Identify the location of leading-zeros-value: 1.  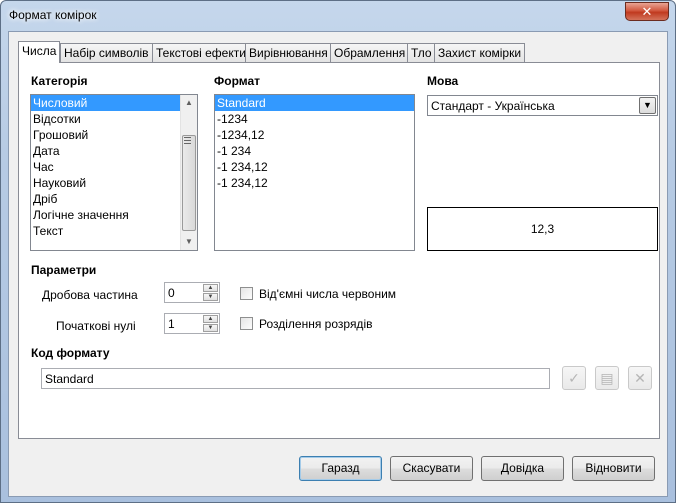
(171, 324).